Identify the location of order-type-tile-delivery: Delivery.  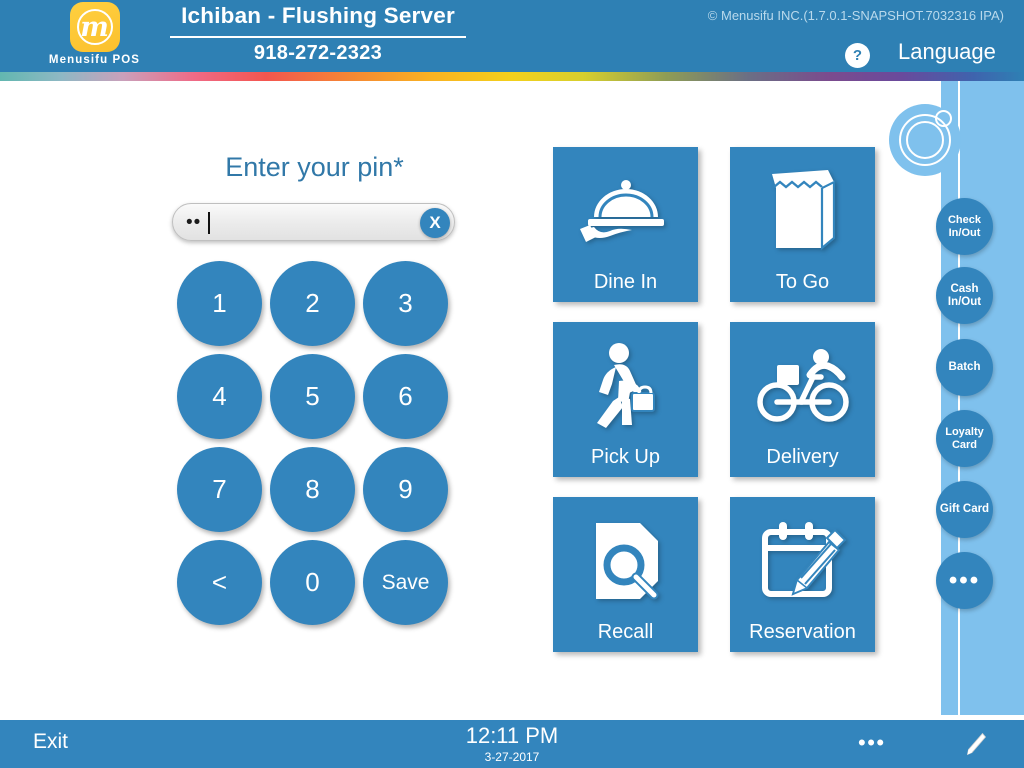
(802, 399).